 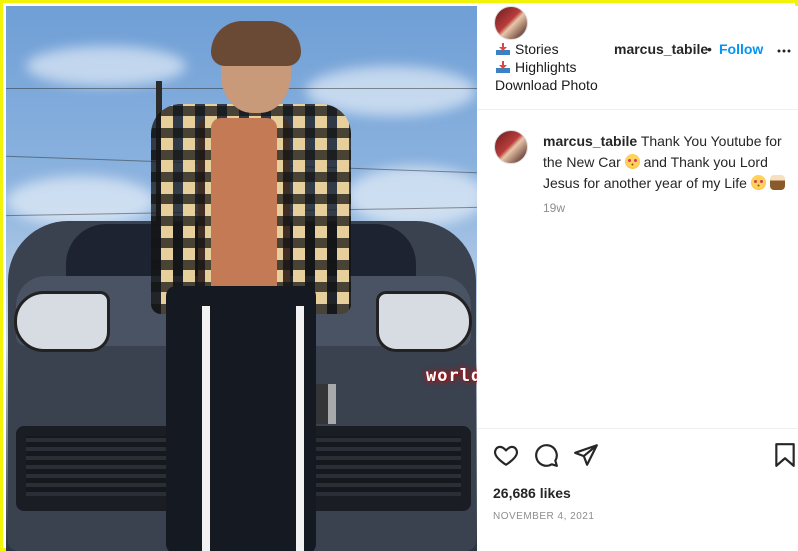 What do you see at coordinates (424, 321) in the screenshot?
I see `car-headlight-right` at bounding box center [424, 321].